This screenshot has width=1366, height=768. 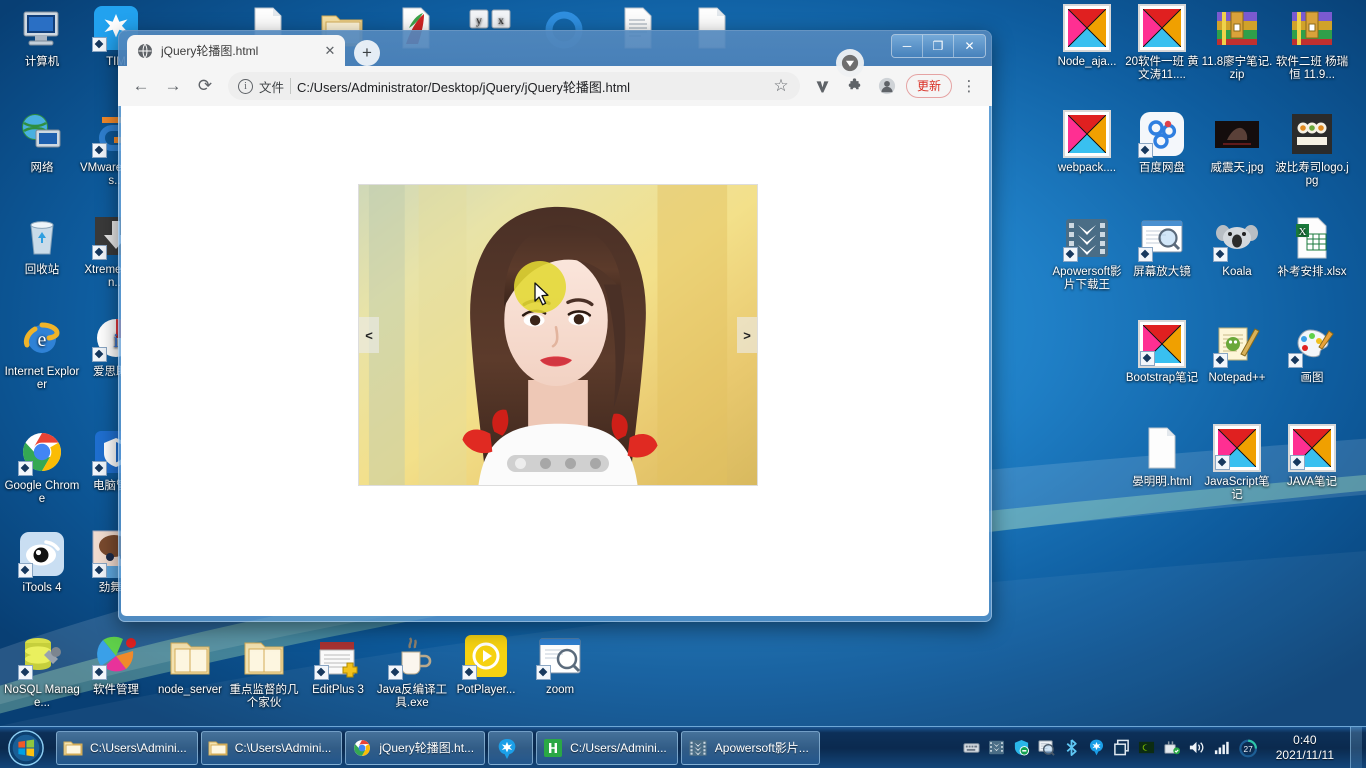 I want to click on desktop-icon-bukao-xlsx: X 补考安排.xlsx, so click(x=1312, y=246).